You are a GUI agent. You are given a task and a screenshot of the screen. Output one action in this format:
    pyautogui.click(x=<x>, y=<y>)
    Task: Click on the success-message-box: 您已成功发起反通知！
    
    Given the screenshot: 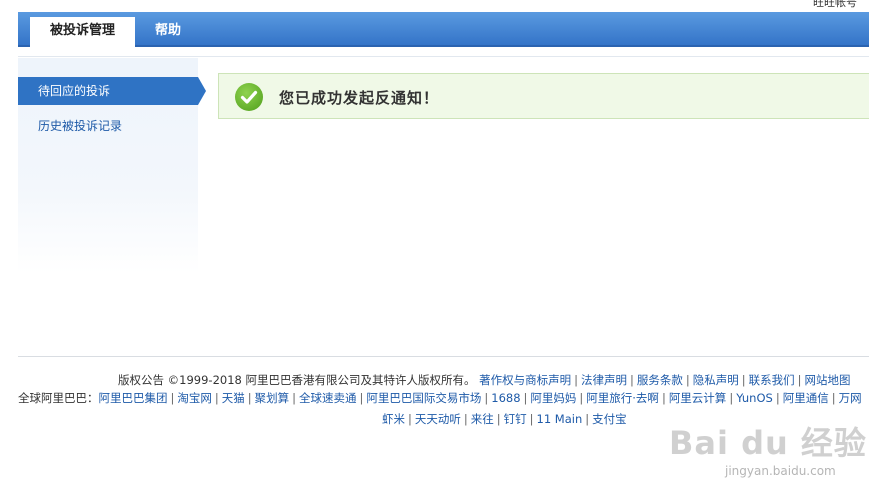 What is the action you would take?
    pyautogui.click(x=543, y=96)
    